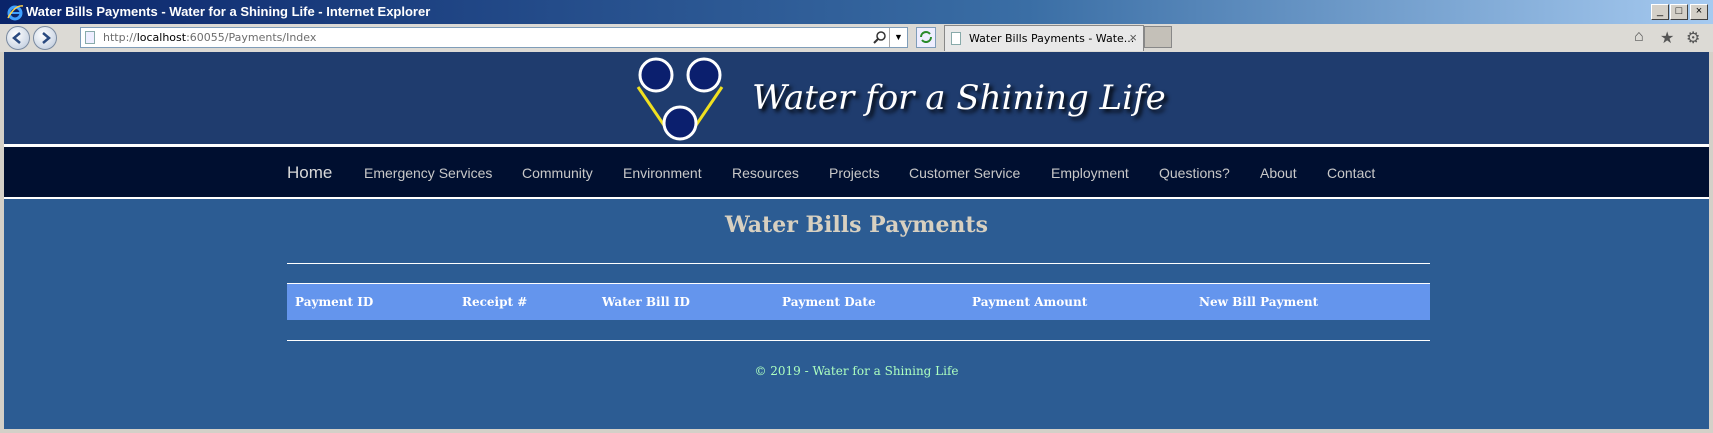 This screenshot has height=433, width=1713. I want to click on nav-customer-service: Customer Service, so click(964, 173).